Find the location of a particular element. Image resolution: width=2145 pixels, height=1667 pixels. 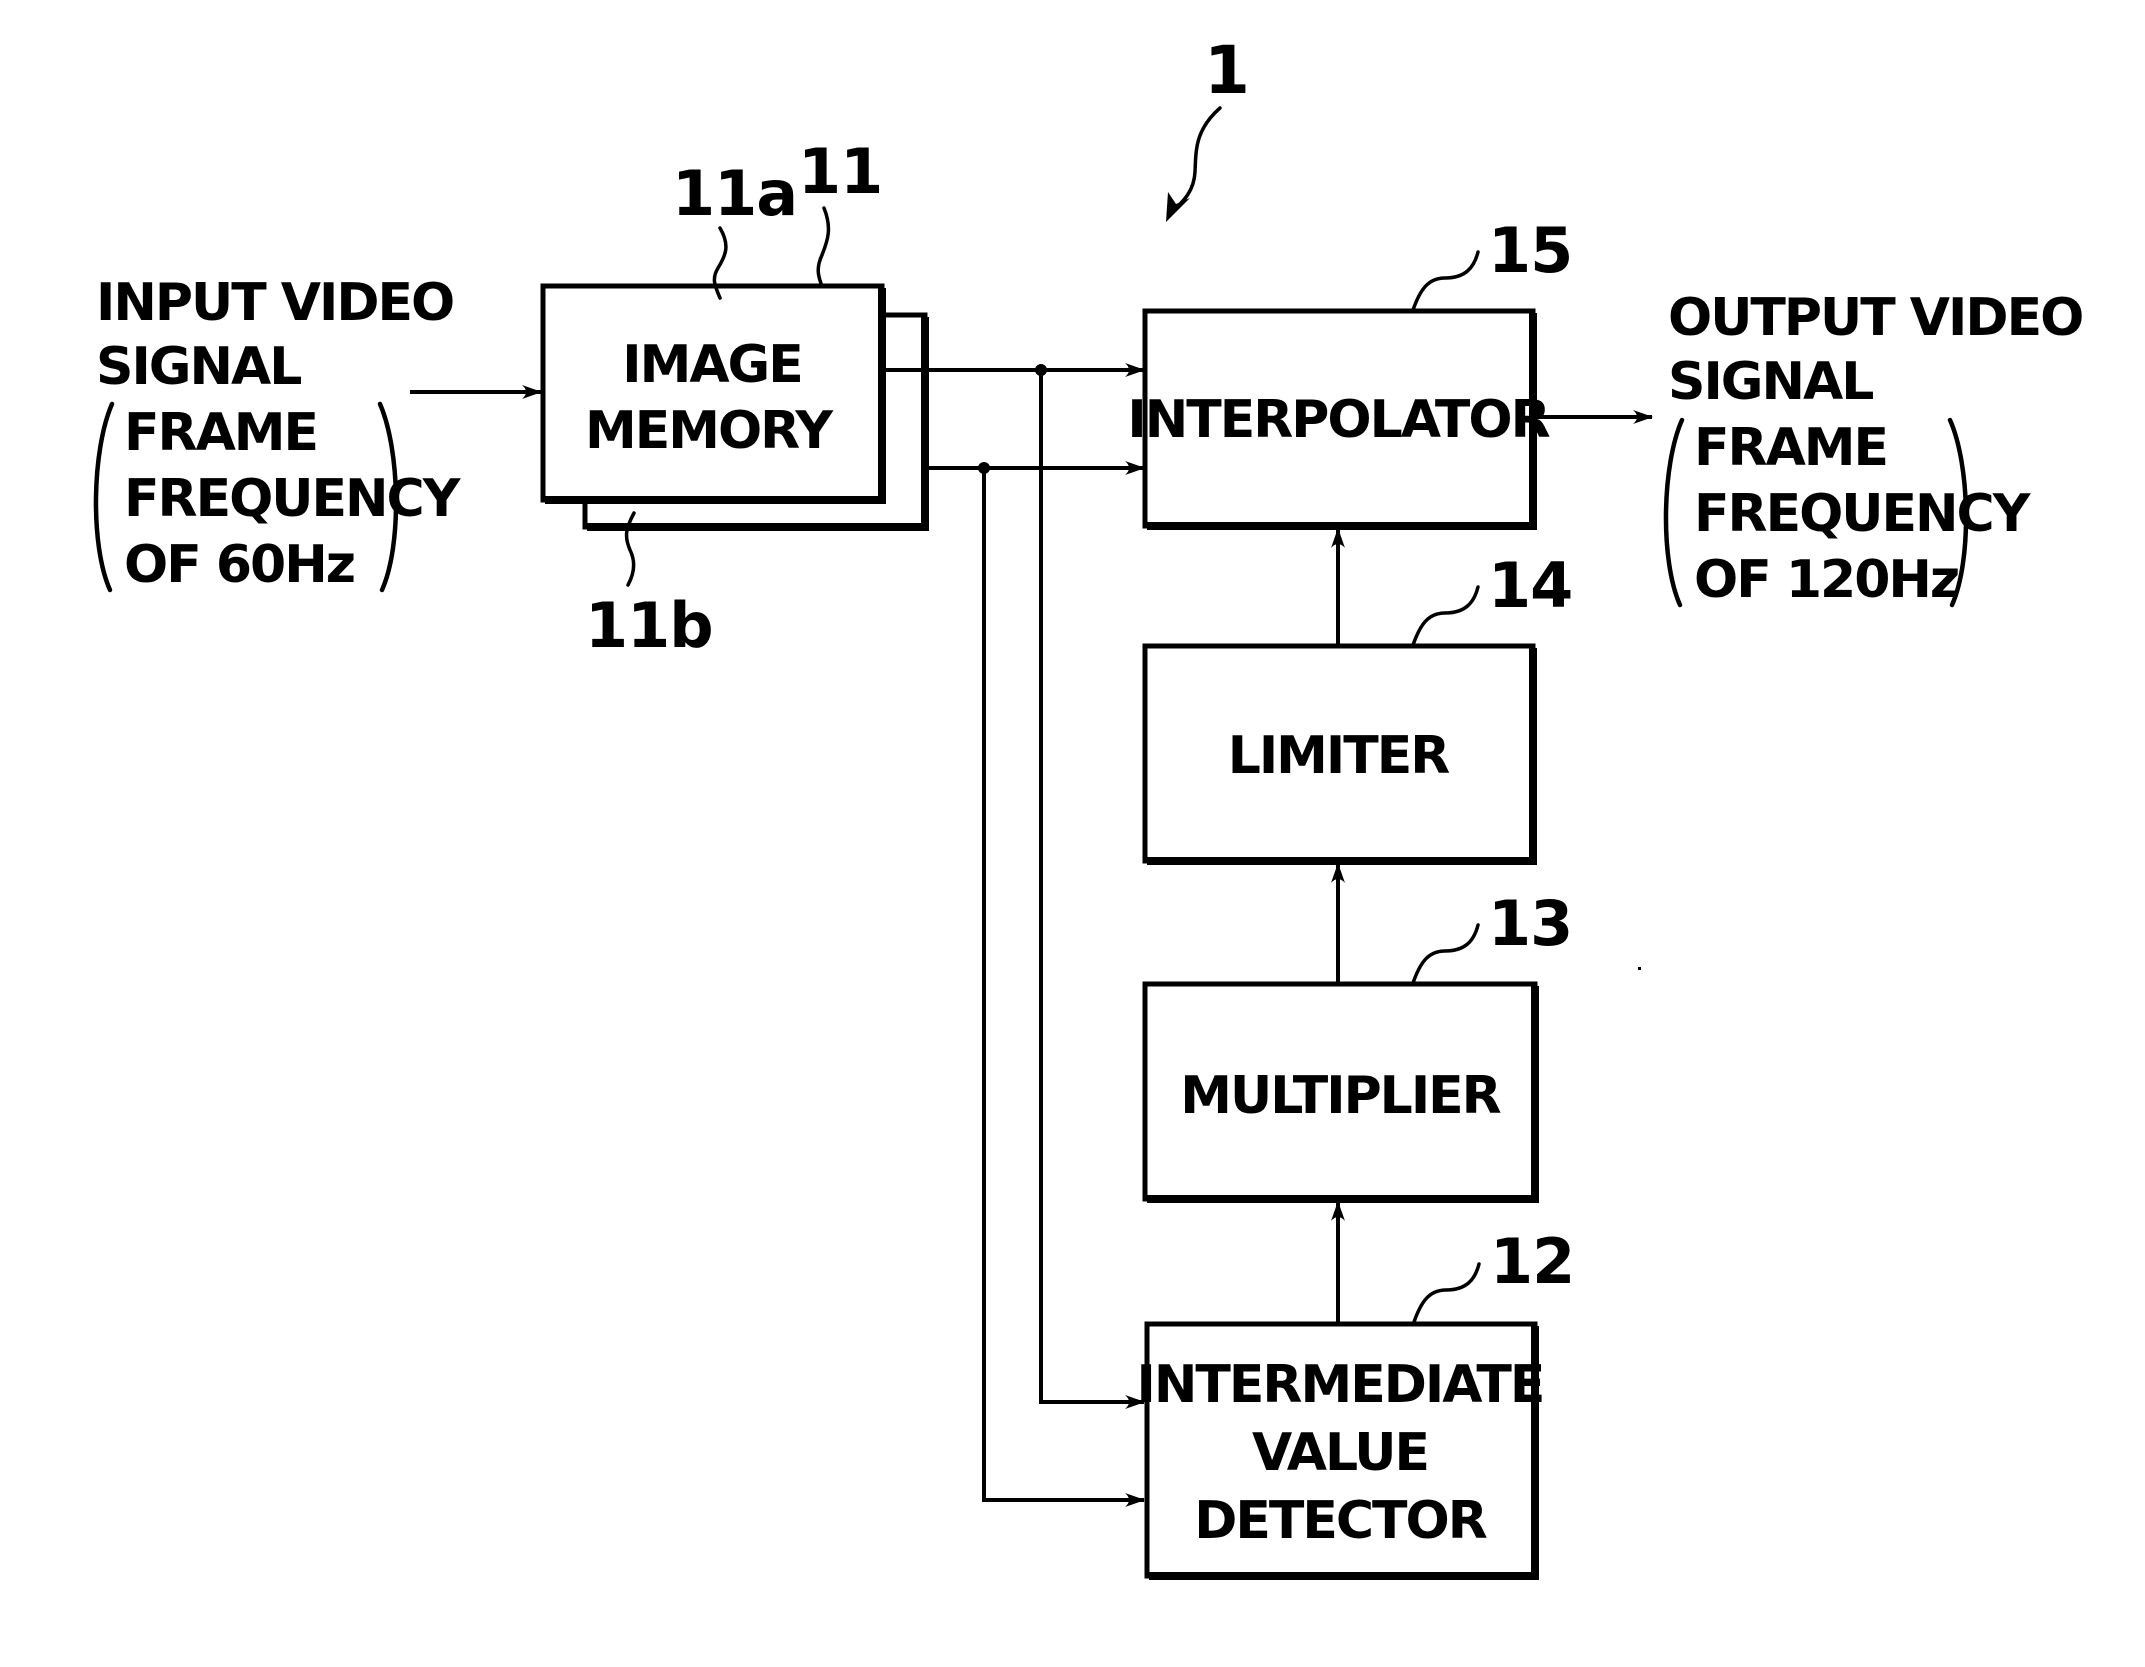

detector-label: VALUE is located at coordinates (1340, 1453).